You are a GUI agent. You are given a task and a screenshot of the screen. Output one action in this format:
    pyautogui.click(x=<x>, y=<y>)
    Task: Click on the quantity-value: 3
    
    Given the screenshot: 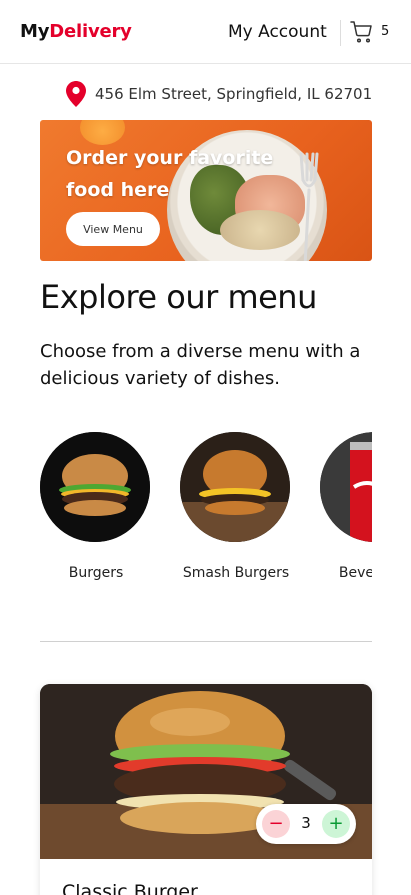 What is the action you would take?
    pyautogui.click(x=306, y=823)
    